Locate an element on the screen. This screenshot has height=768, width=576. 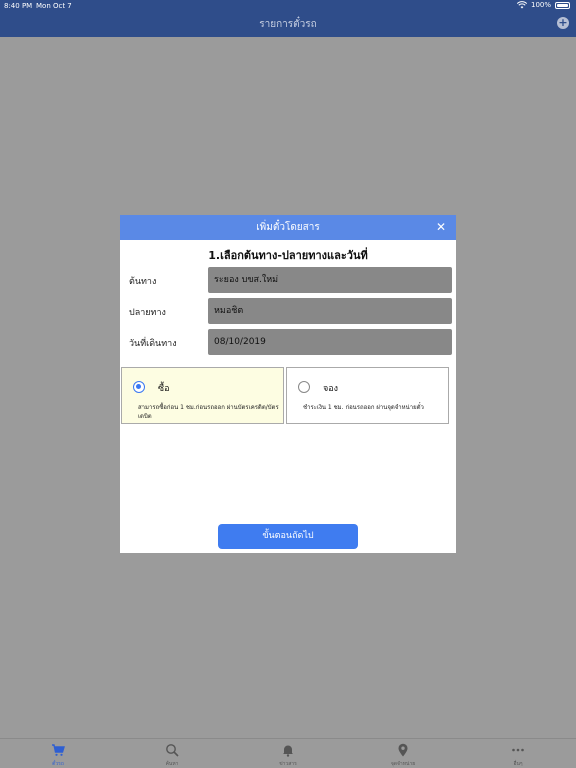
book-radio is located at coordinates (304, 387).